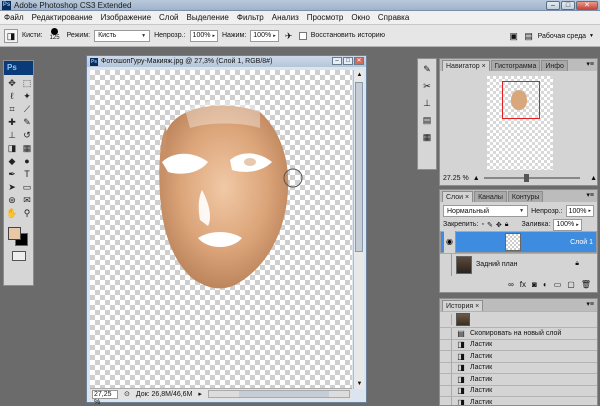 The height and width of the screenshot is (406, 600). What do you see at coordinates (529, 36) in the screenshot?
I see `camera-icon: ▤` at bounding box center [529, 36].